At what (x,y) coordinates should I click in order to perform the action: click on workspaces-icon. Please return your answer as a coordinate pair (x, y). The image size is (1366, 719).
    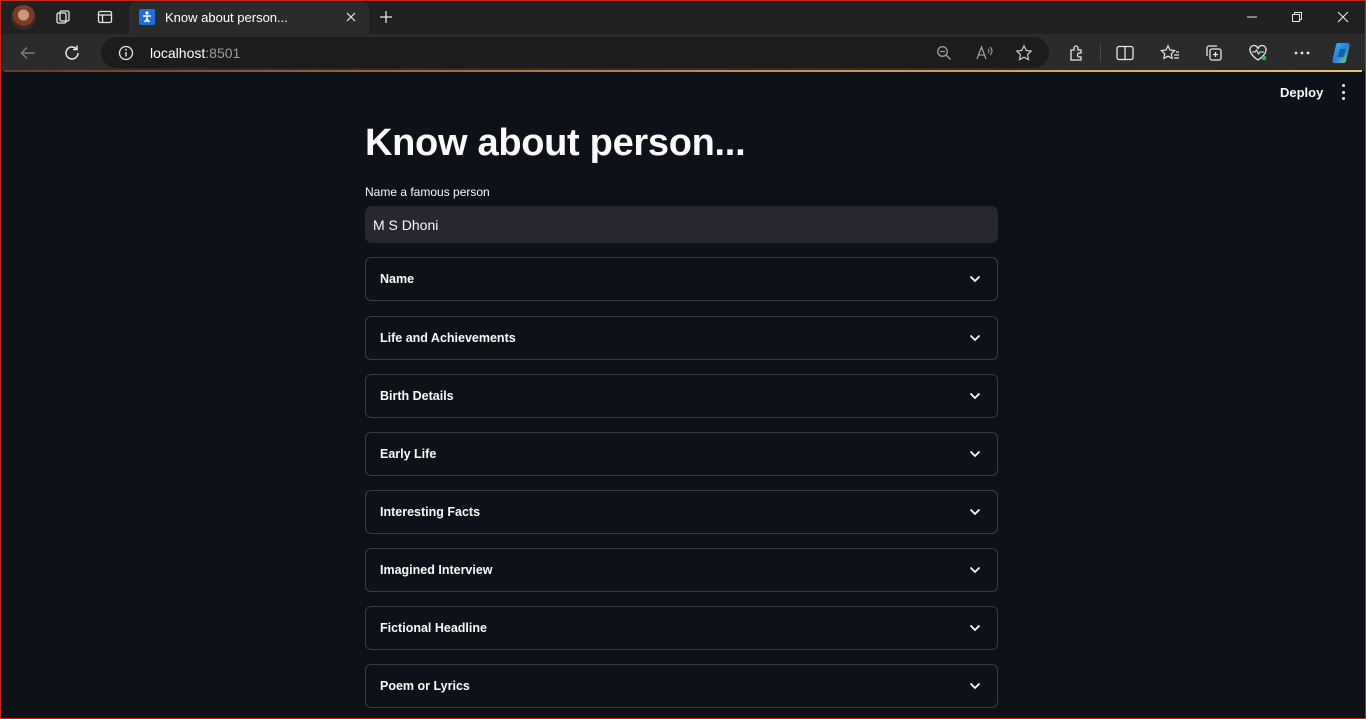
    Looking at the image, I should click on (63, 17).